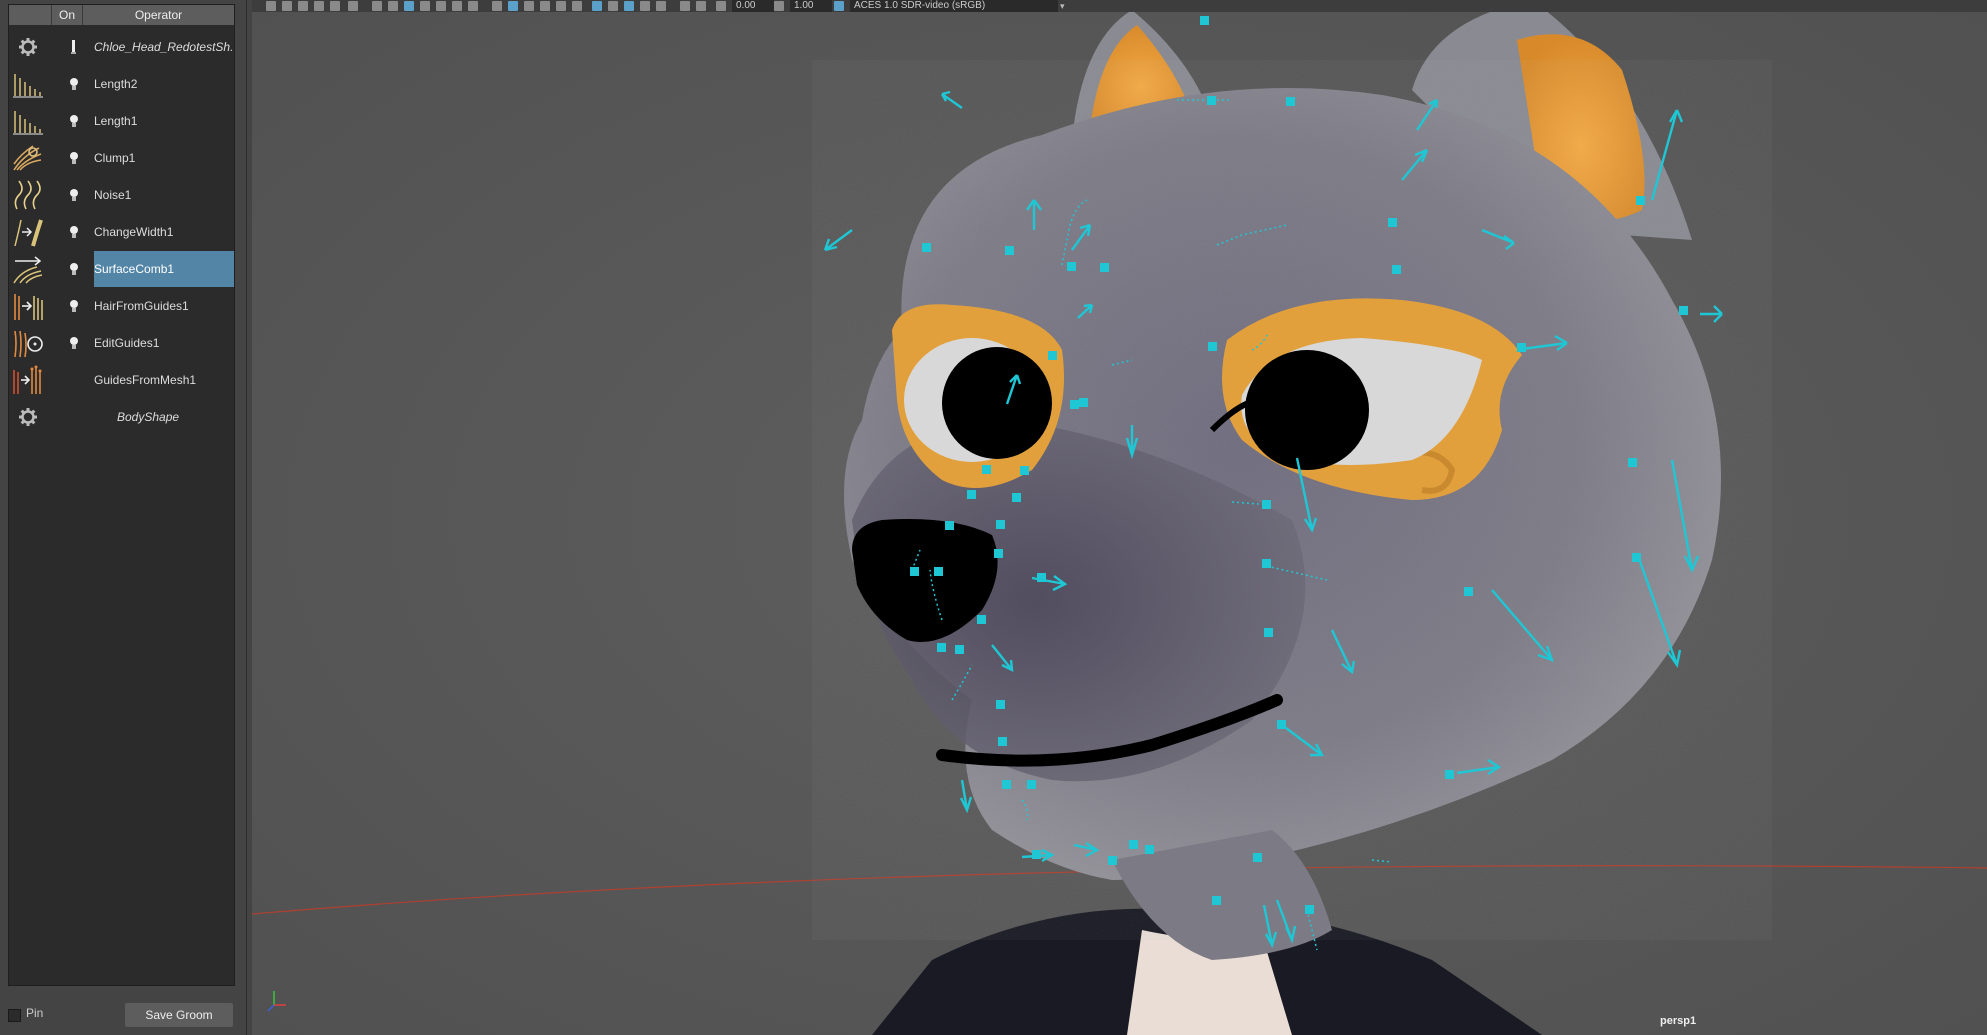  What do you see at coordinates (954, 6) in the screenshot?
I see `color-space-dropdown: ACES 1.0 SDR-video (sRGB)` at bounding box center [954, 6].